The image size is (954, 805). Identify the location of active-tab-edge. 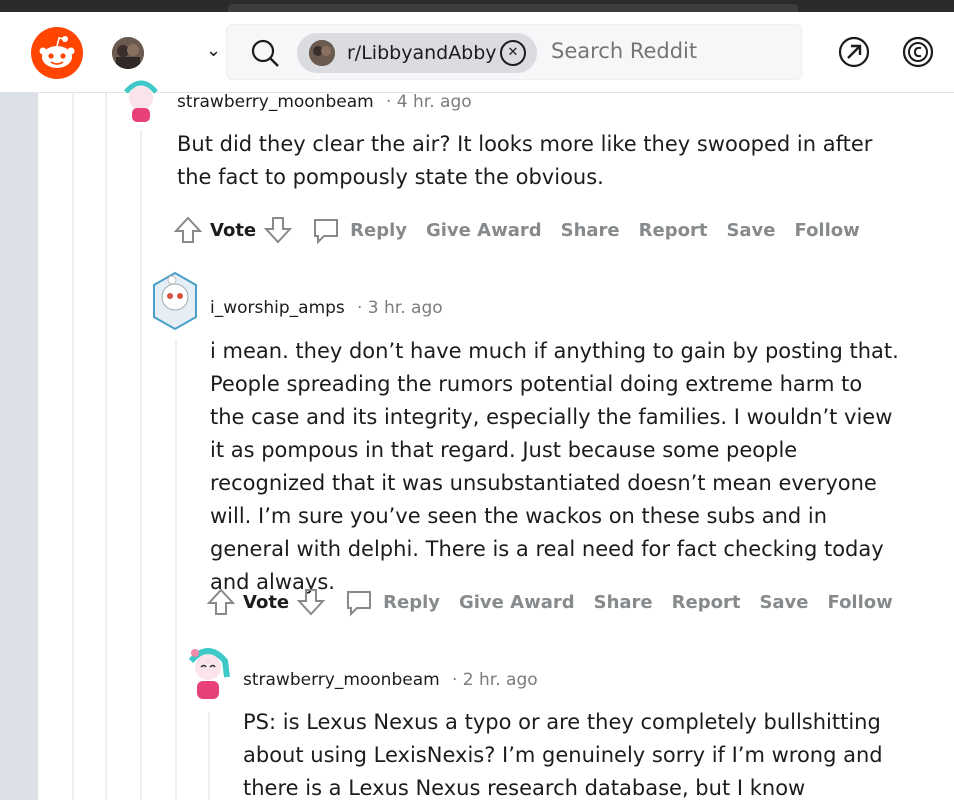
(513, 8).